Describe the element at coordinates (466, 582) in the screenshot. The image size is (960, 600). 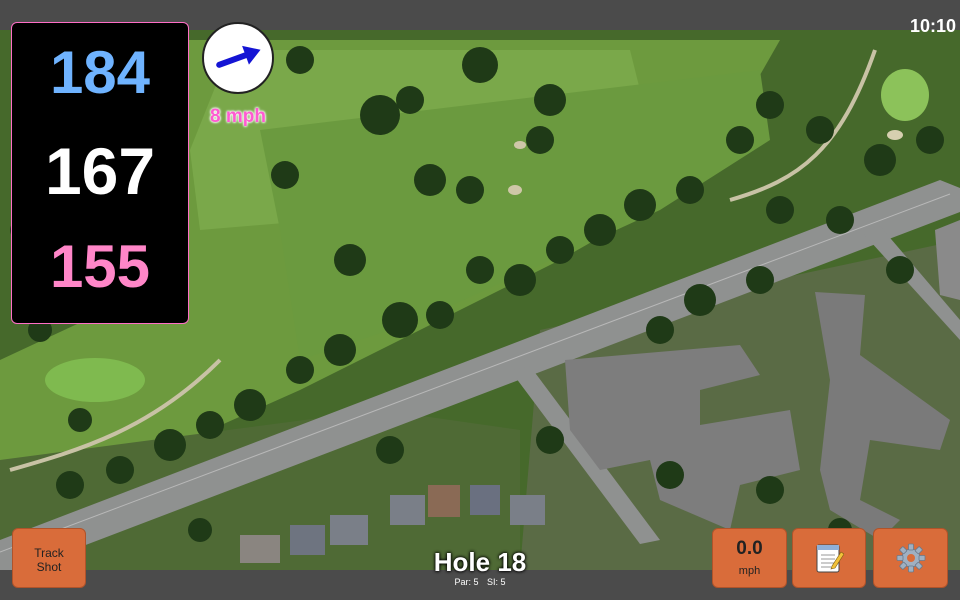
I see `hole-par: Par: 5` at that location.